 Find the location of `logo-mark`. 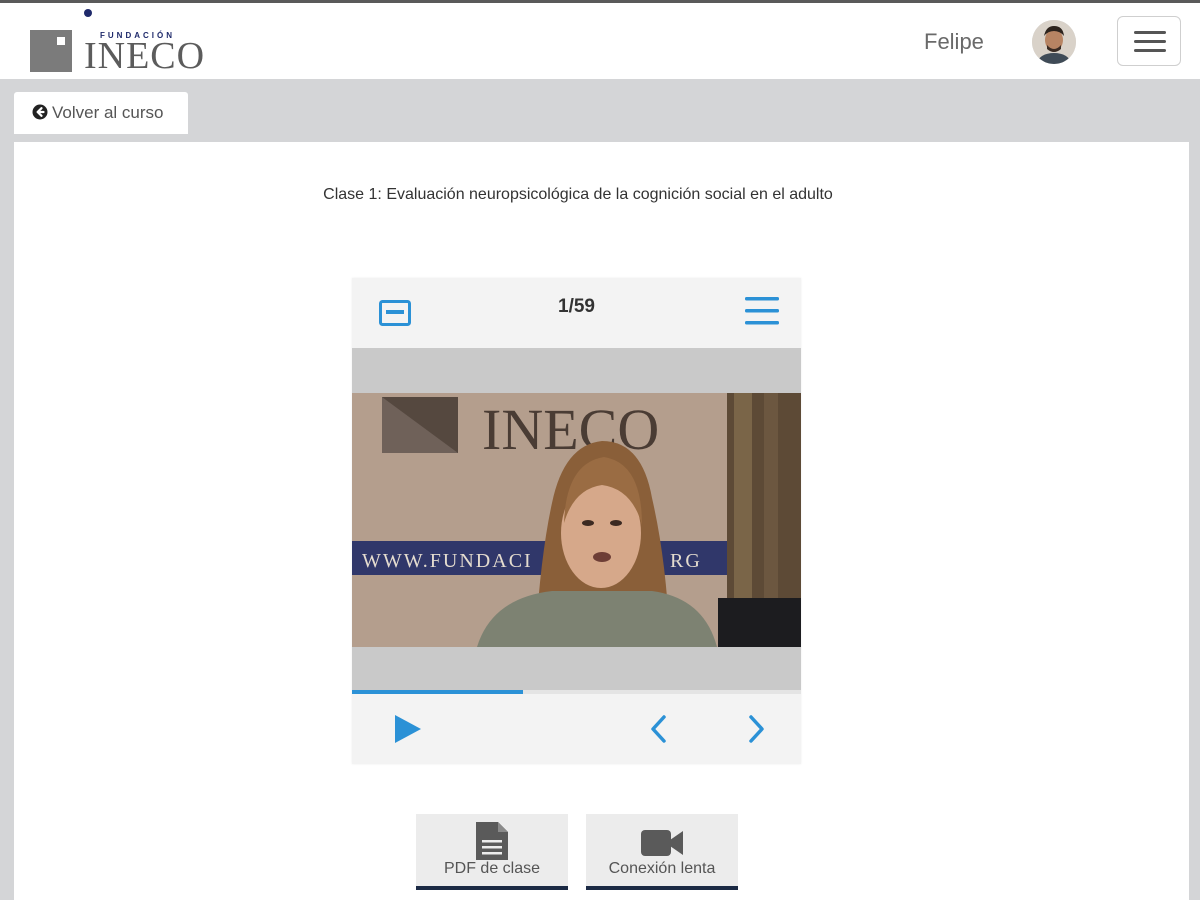

logo-mark is located at coordinates (51, 51).